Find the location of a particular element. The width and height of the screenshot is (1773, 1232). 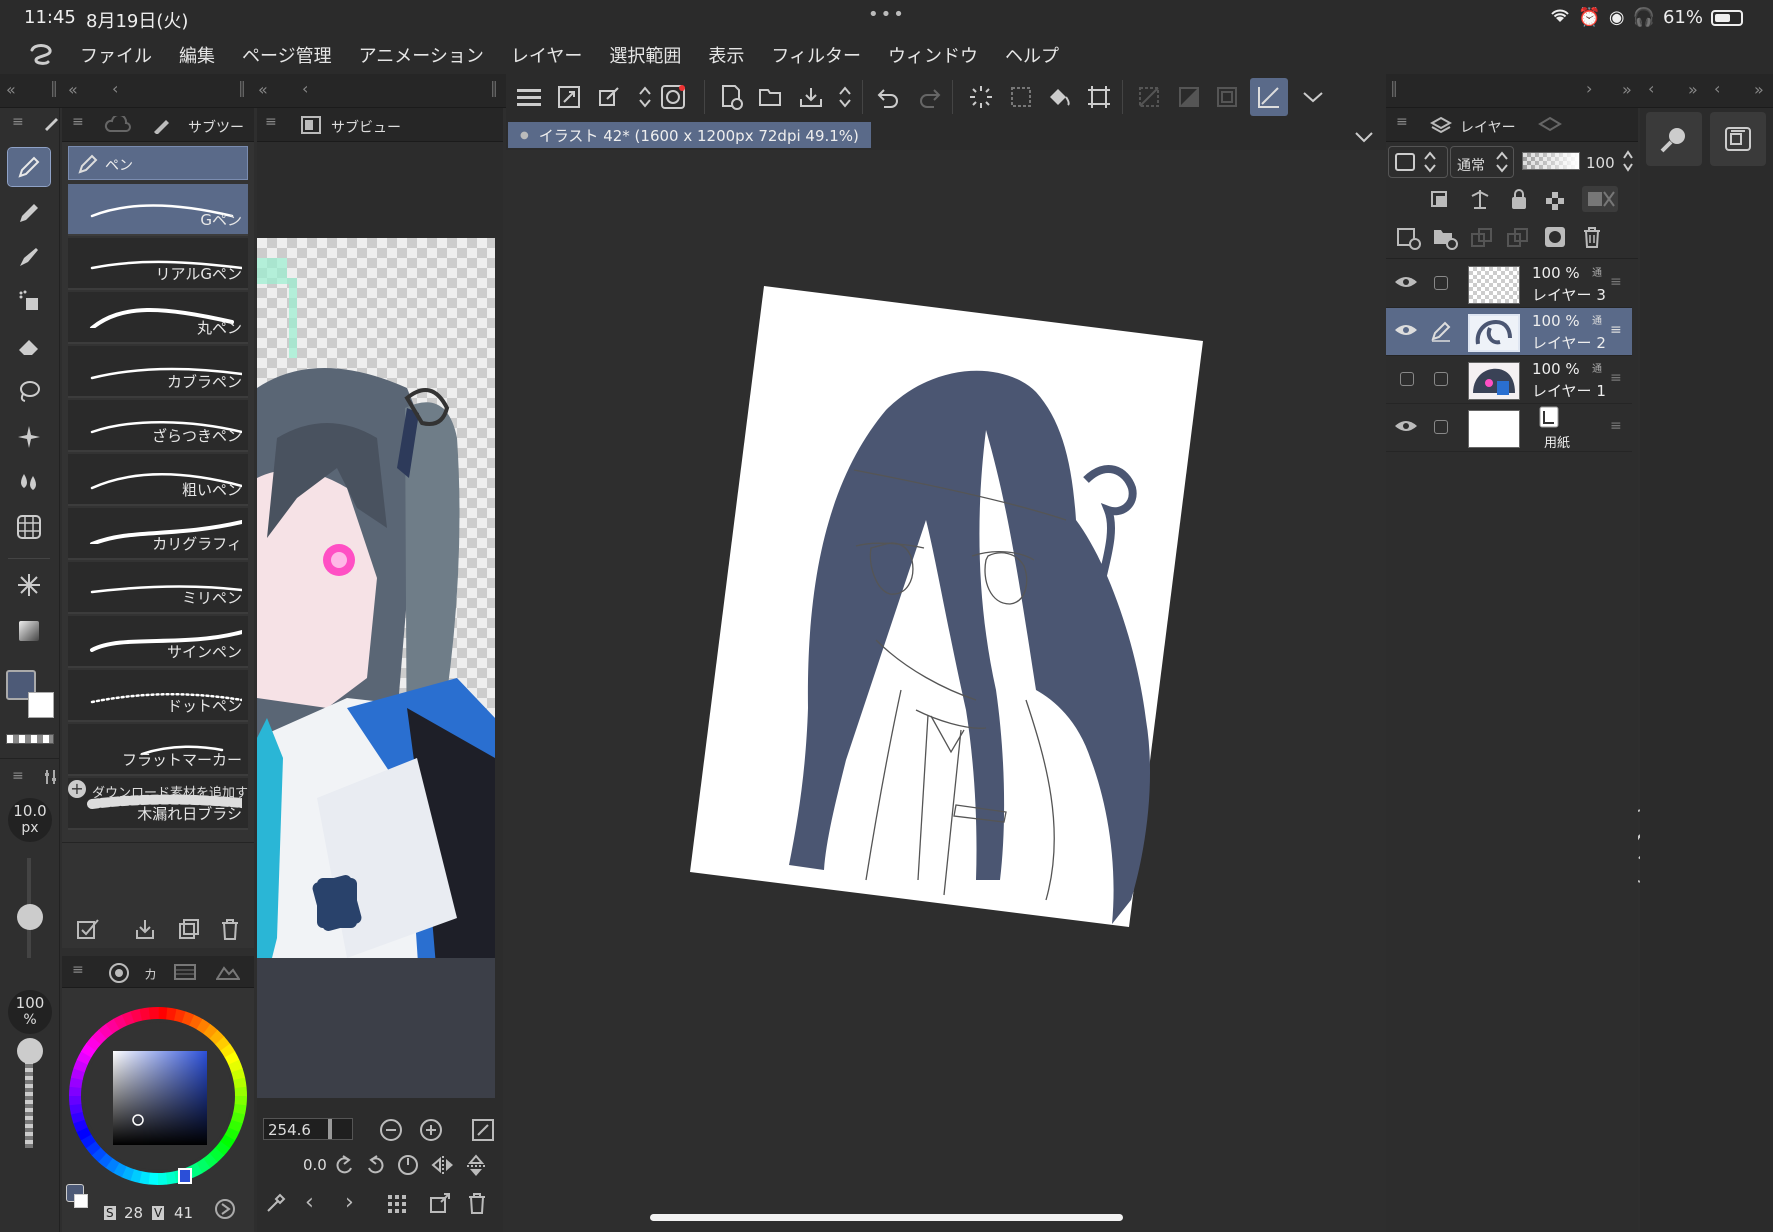

search-material-icon is located at coordinates (1674, 139).